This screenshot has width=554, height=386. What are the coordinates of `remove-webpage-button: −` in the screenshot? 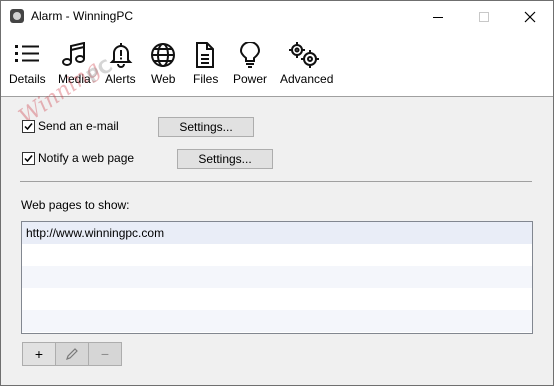 It's located at (105, 354).